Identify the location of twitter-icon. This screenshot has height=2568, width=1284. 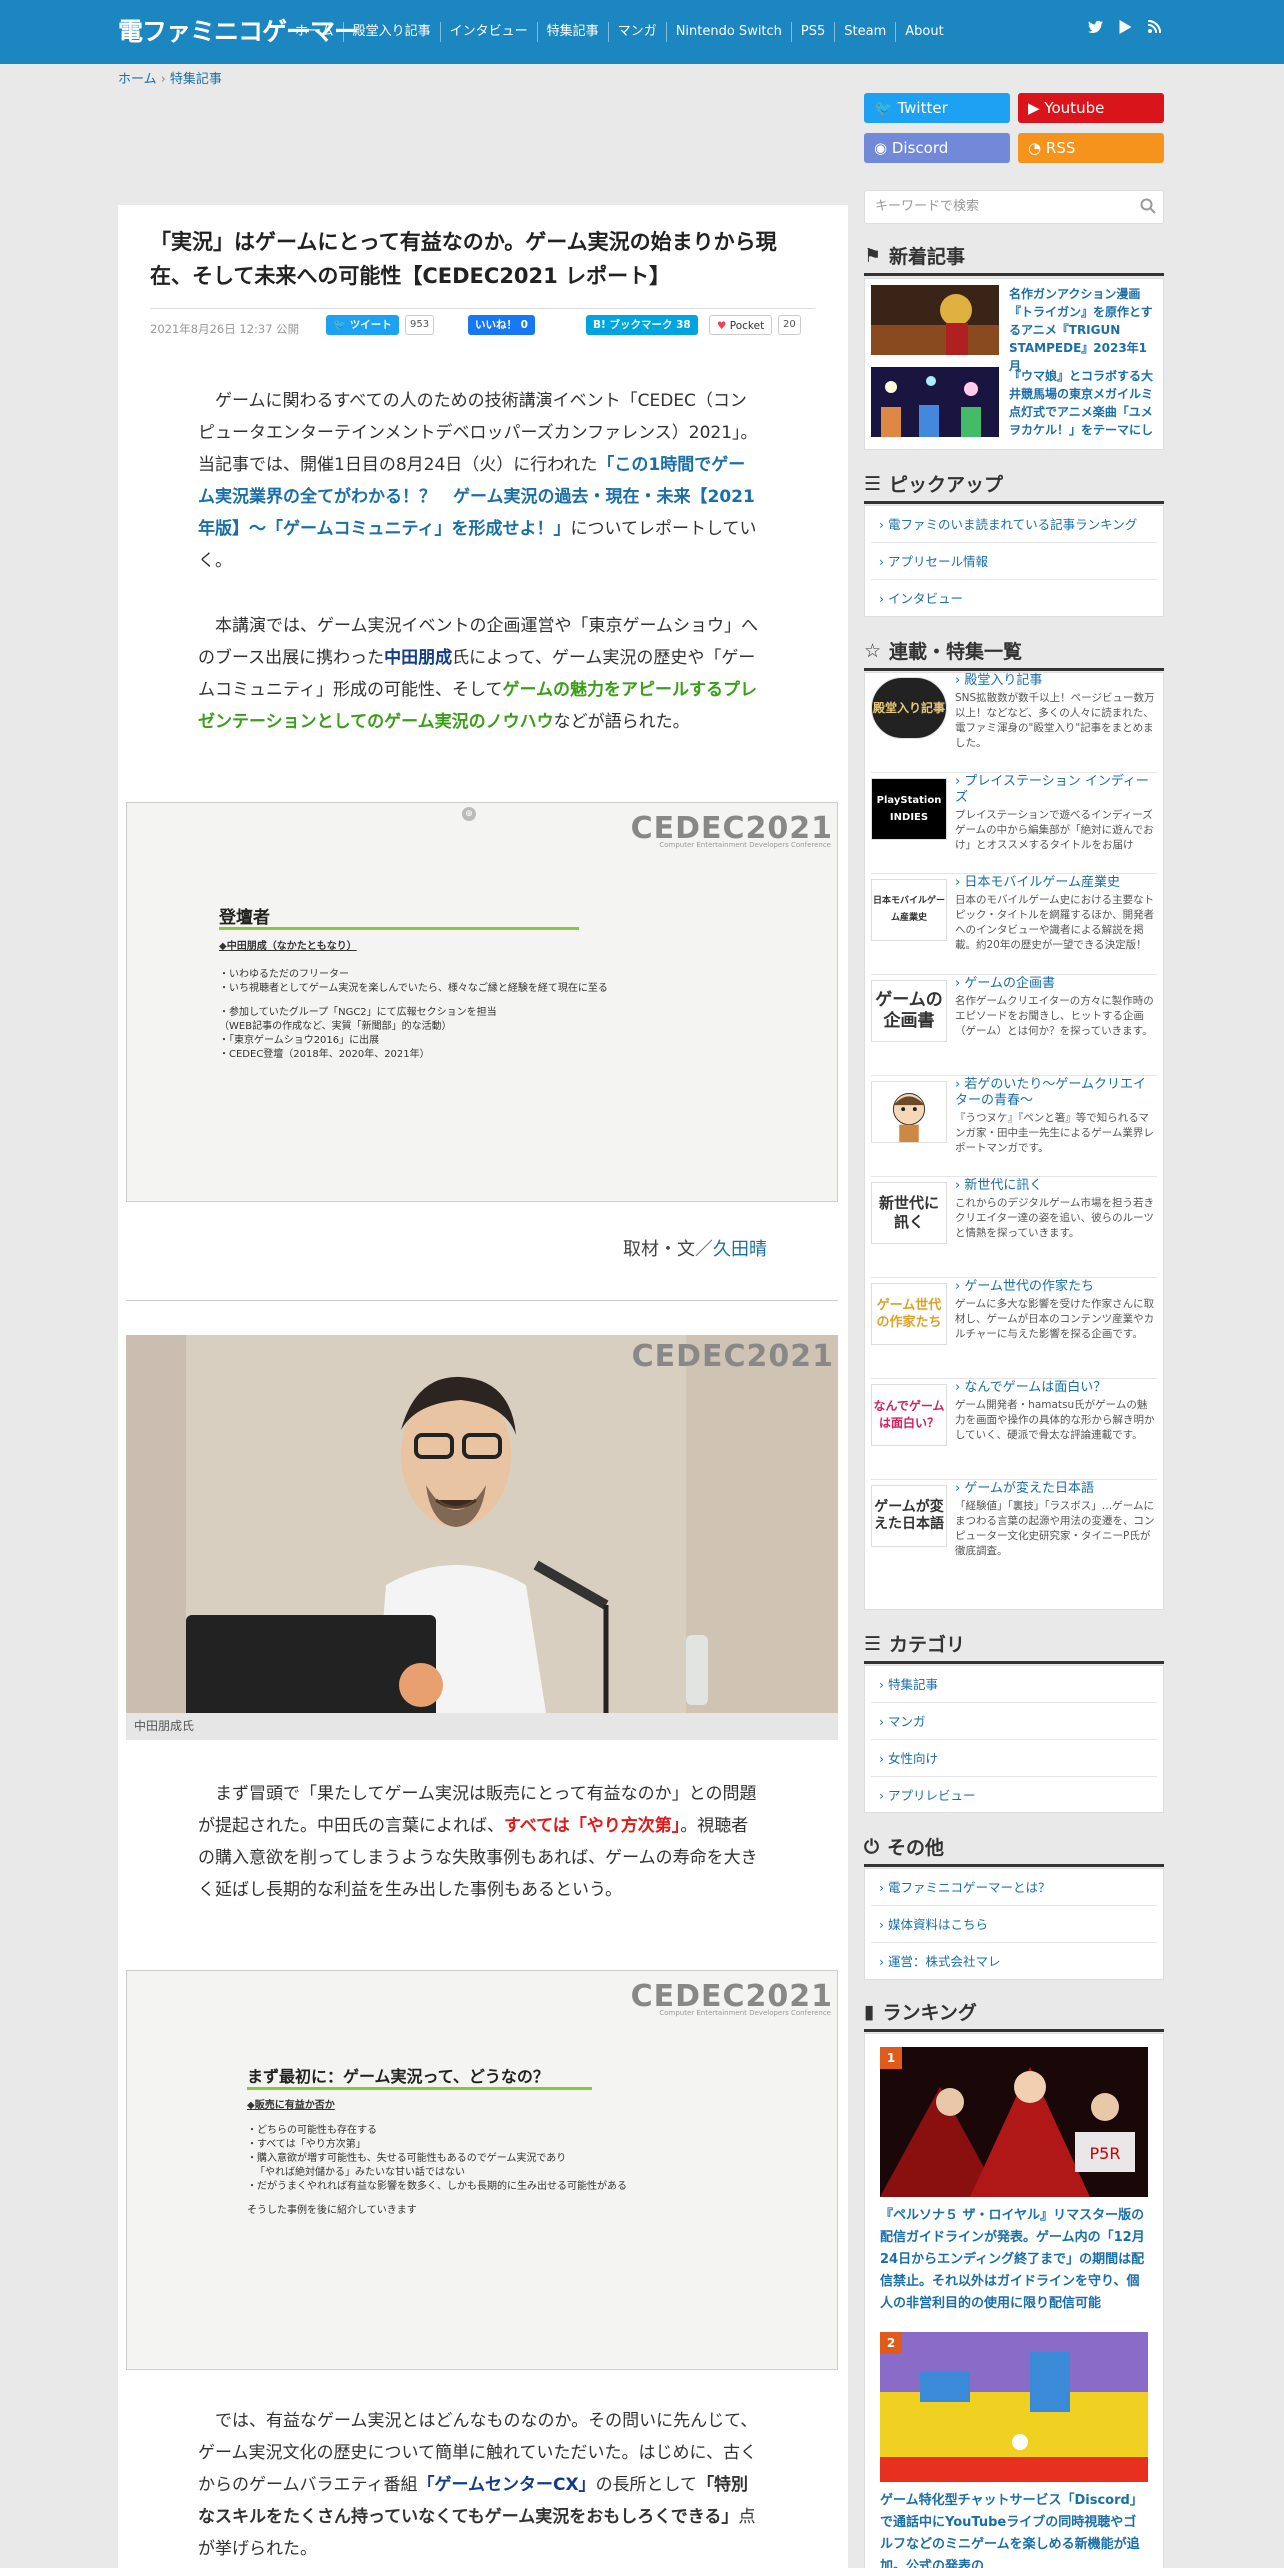
(1095, 27).